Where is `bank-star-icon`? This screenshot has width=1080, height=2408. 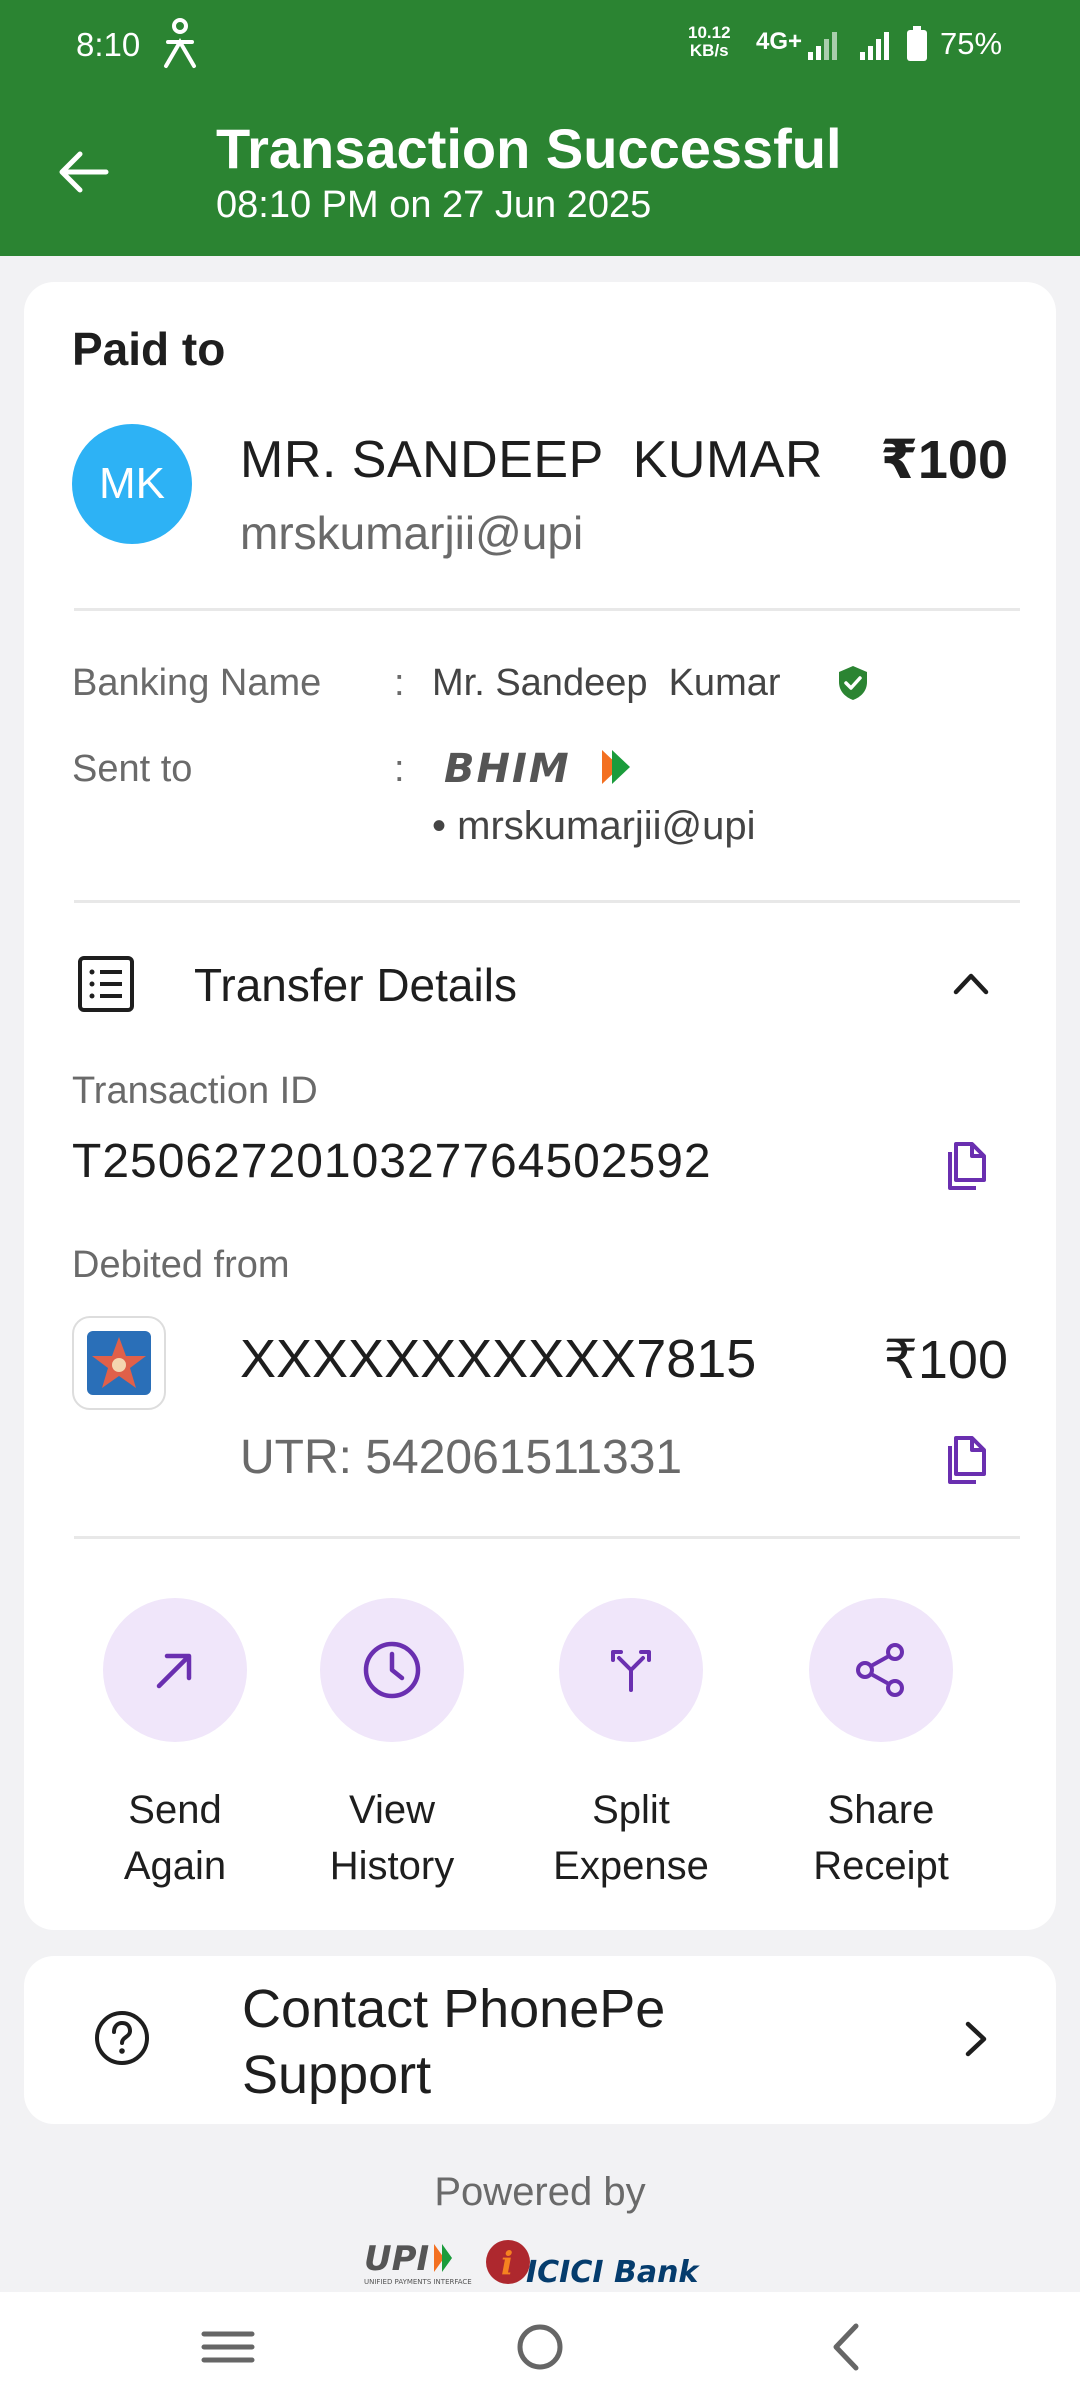
bank-star-icon is located at coordinates (119, 1363).